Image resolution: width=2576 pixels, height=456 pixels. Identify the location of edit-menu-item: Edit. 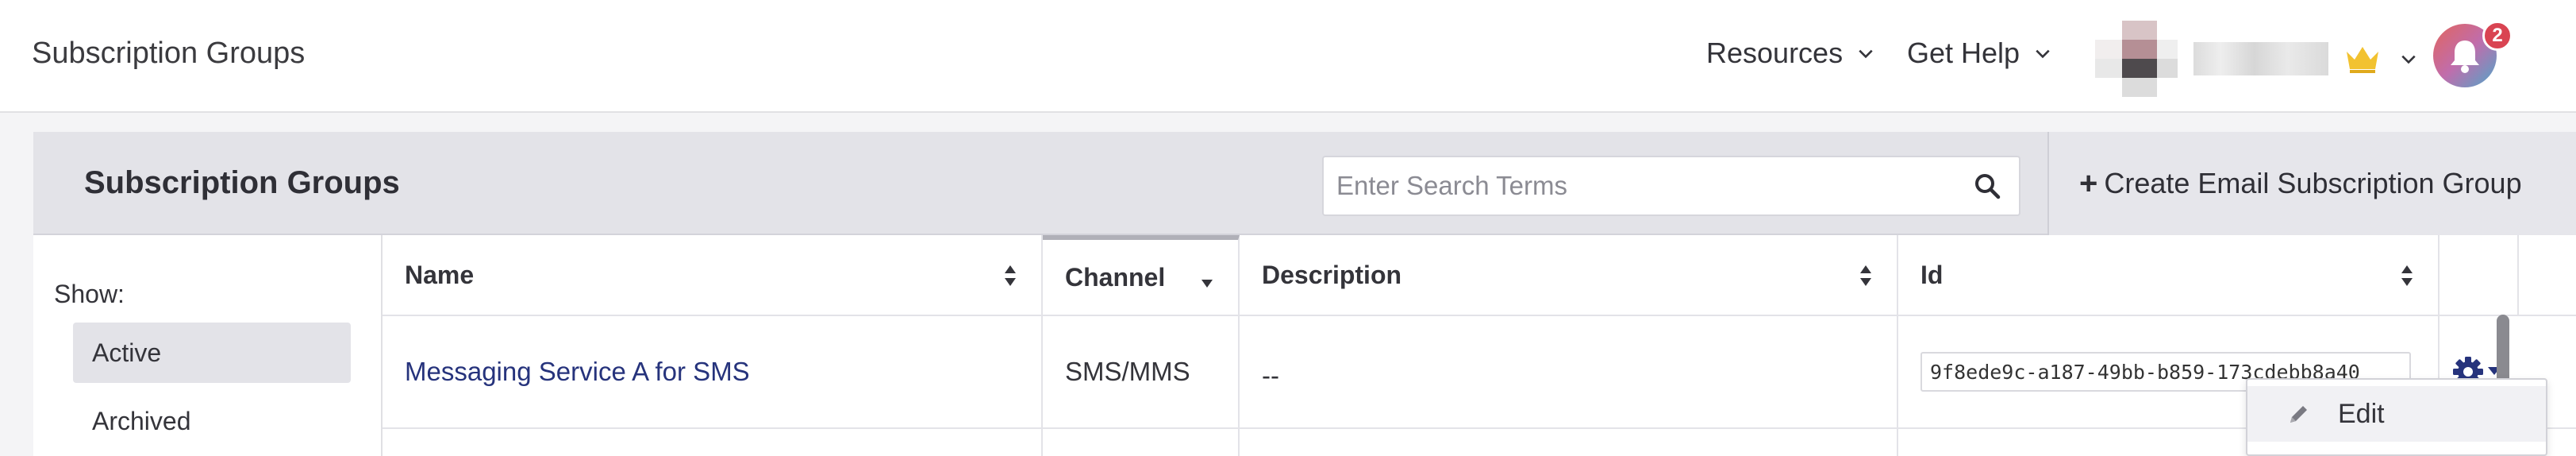
(2396, 414).